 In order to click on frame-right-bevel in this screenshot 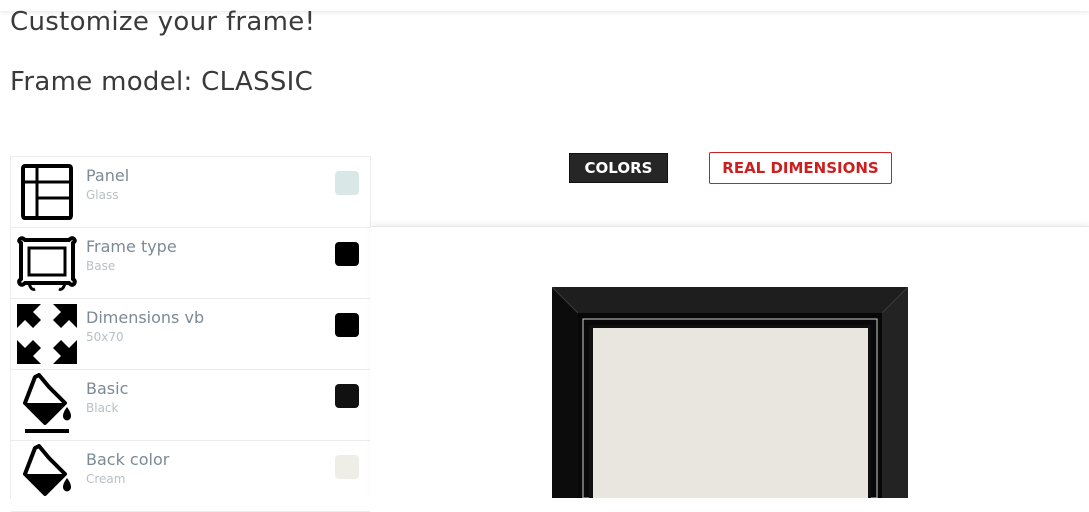, I will do `click(895, 392)`.